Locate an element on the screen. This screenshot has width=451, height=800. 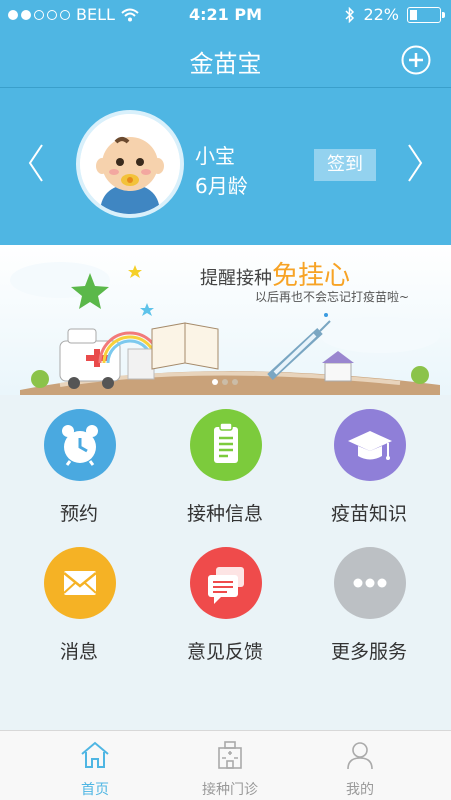
tab-bar: 首页 接种门诊 我的 is located at coordinates (225, 765).